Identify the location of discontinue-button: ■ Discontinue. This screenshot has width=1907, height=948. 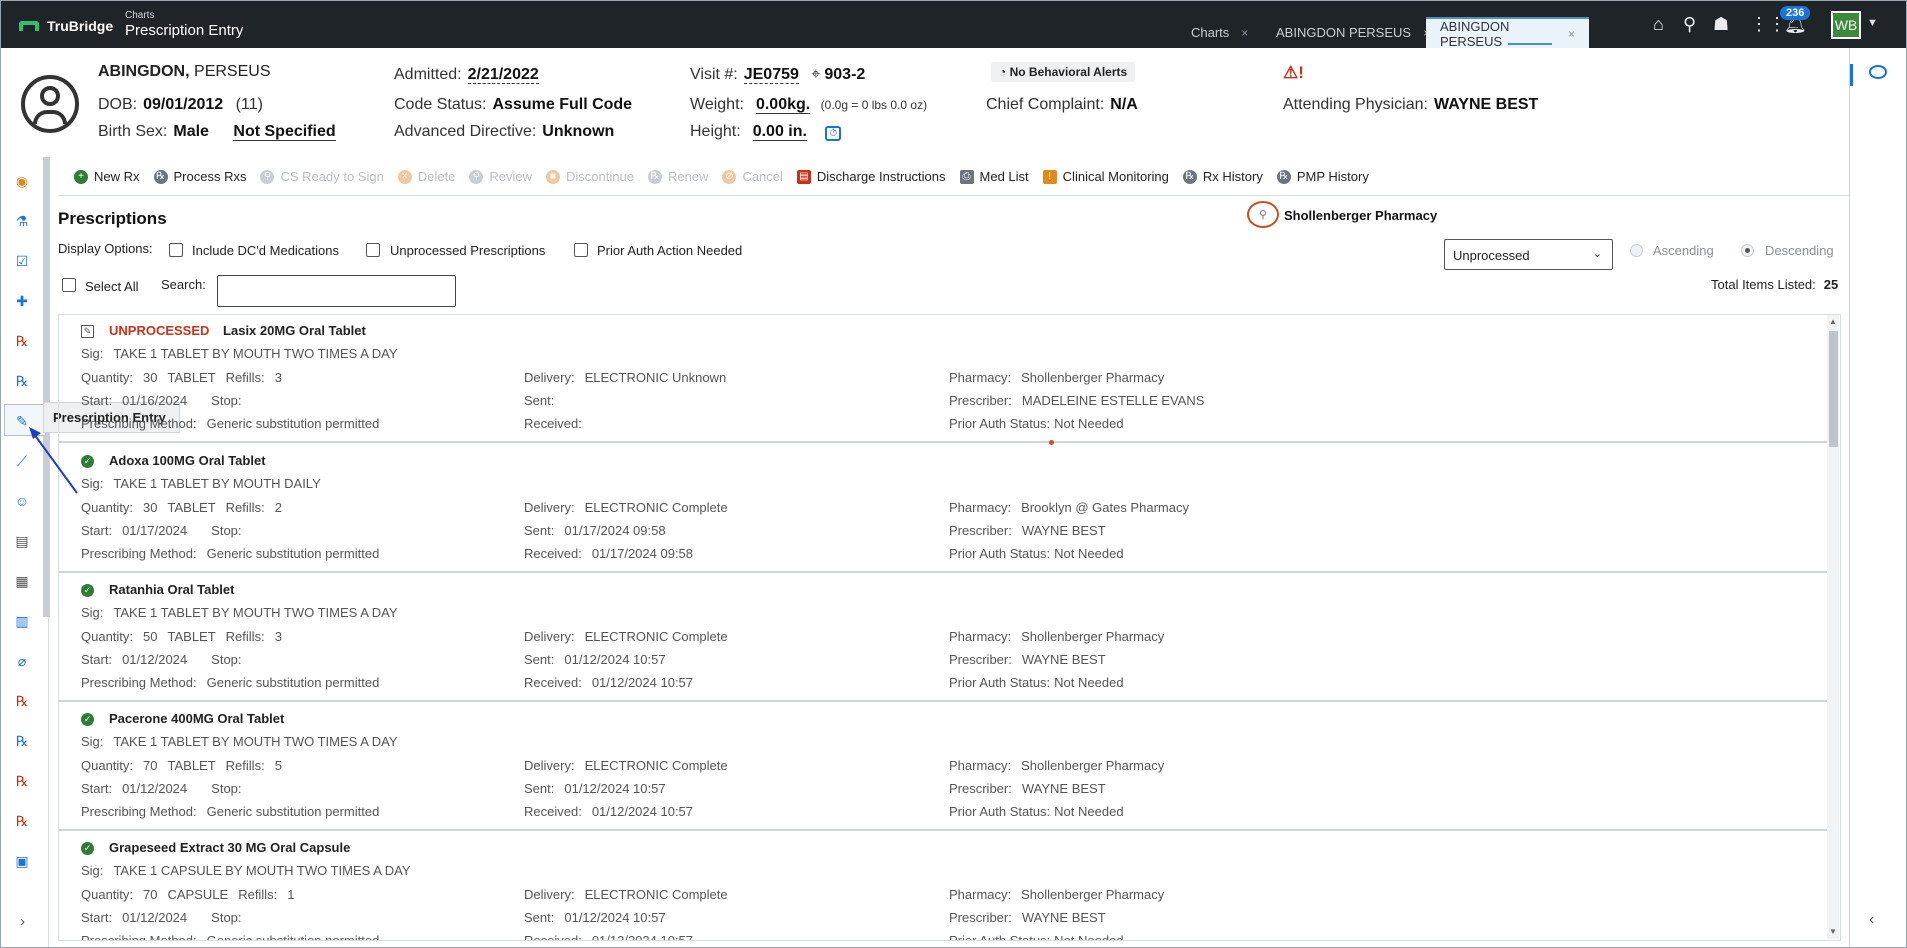
(590, 176).